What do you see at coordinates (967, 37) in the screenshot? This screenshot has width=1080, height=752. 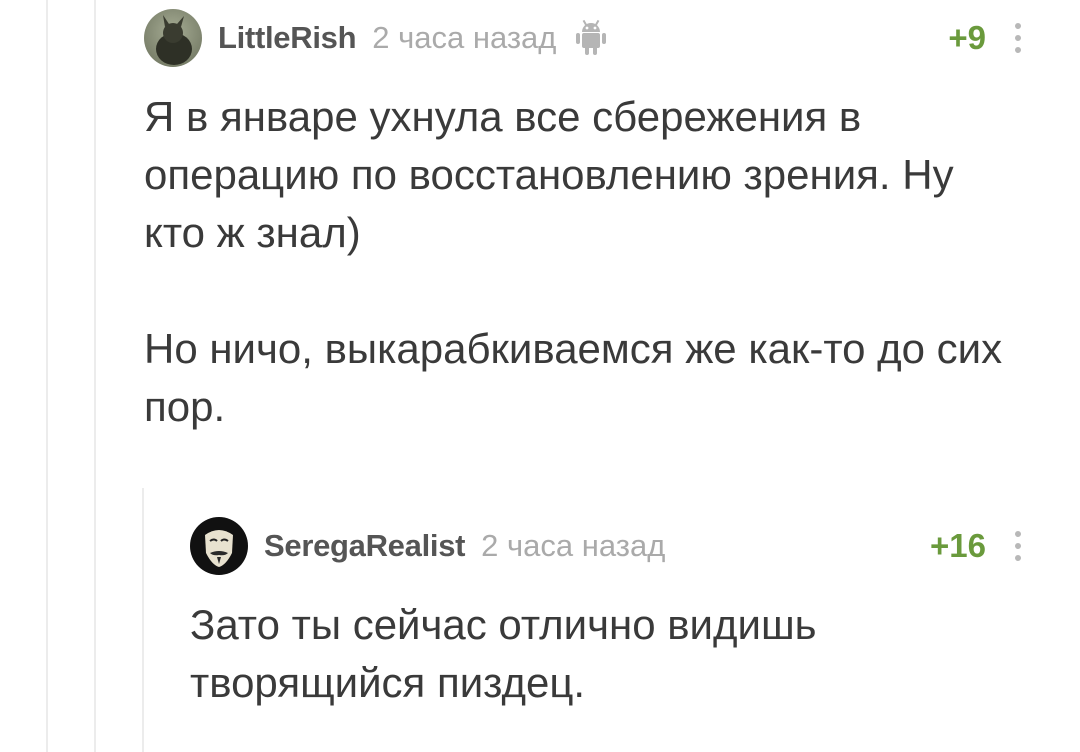 I see `rating-score: +9` at bounding box center [967, 37].